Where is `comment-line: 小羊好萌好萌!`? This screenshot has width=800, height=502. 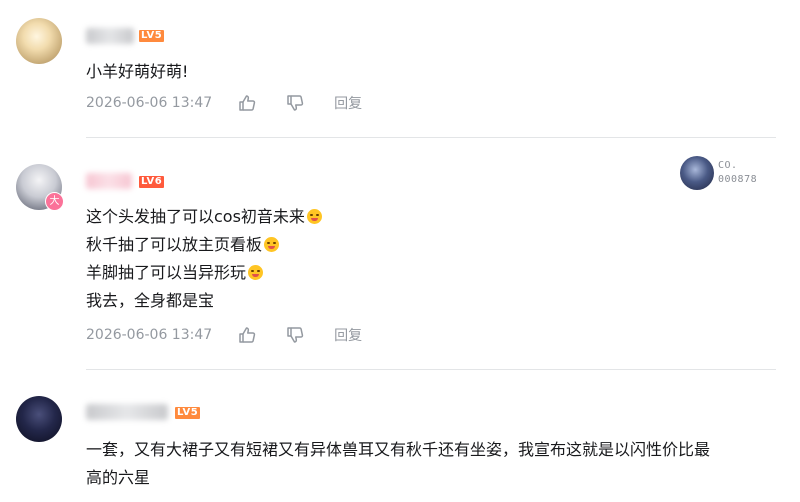 comment-line: 小羊好萌好萌! is located at coordinates (137, 71).